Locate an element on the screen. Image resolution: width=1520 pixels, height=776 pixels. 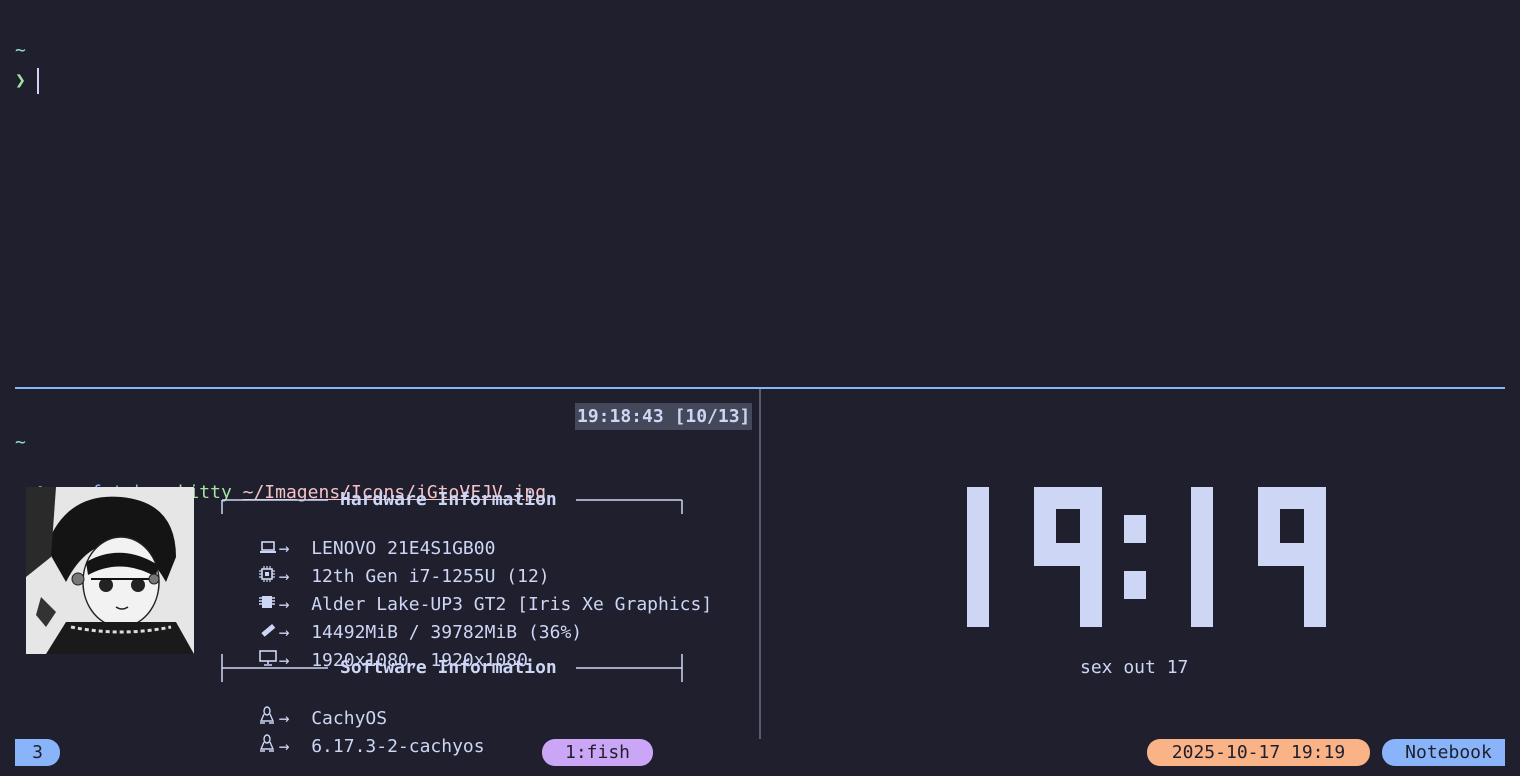
clock-colon-bottom is located at coordinates (1135, 585).